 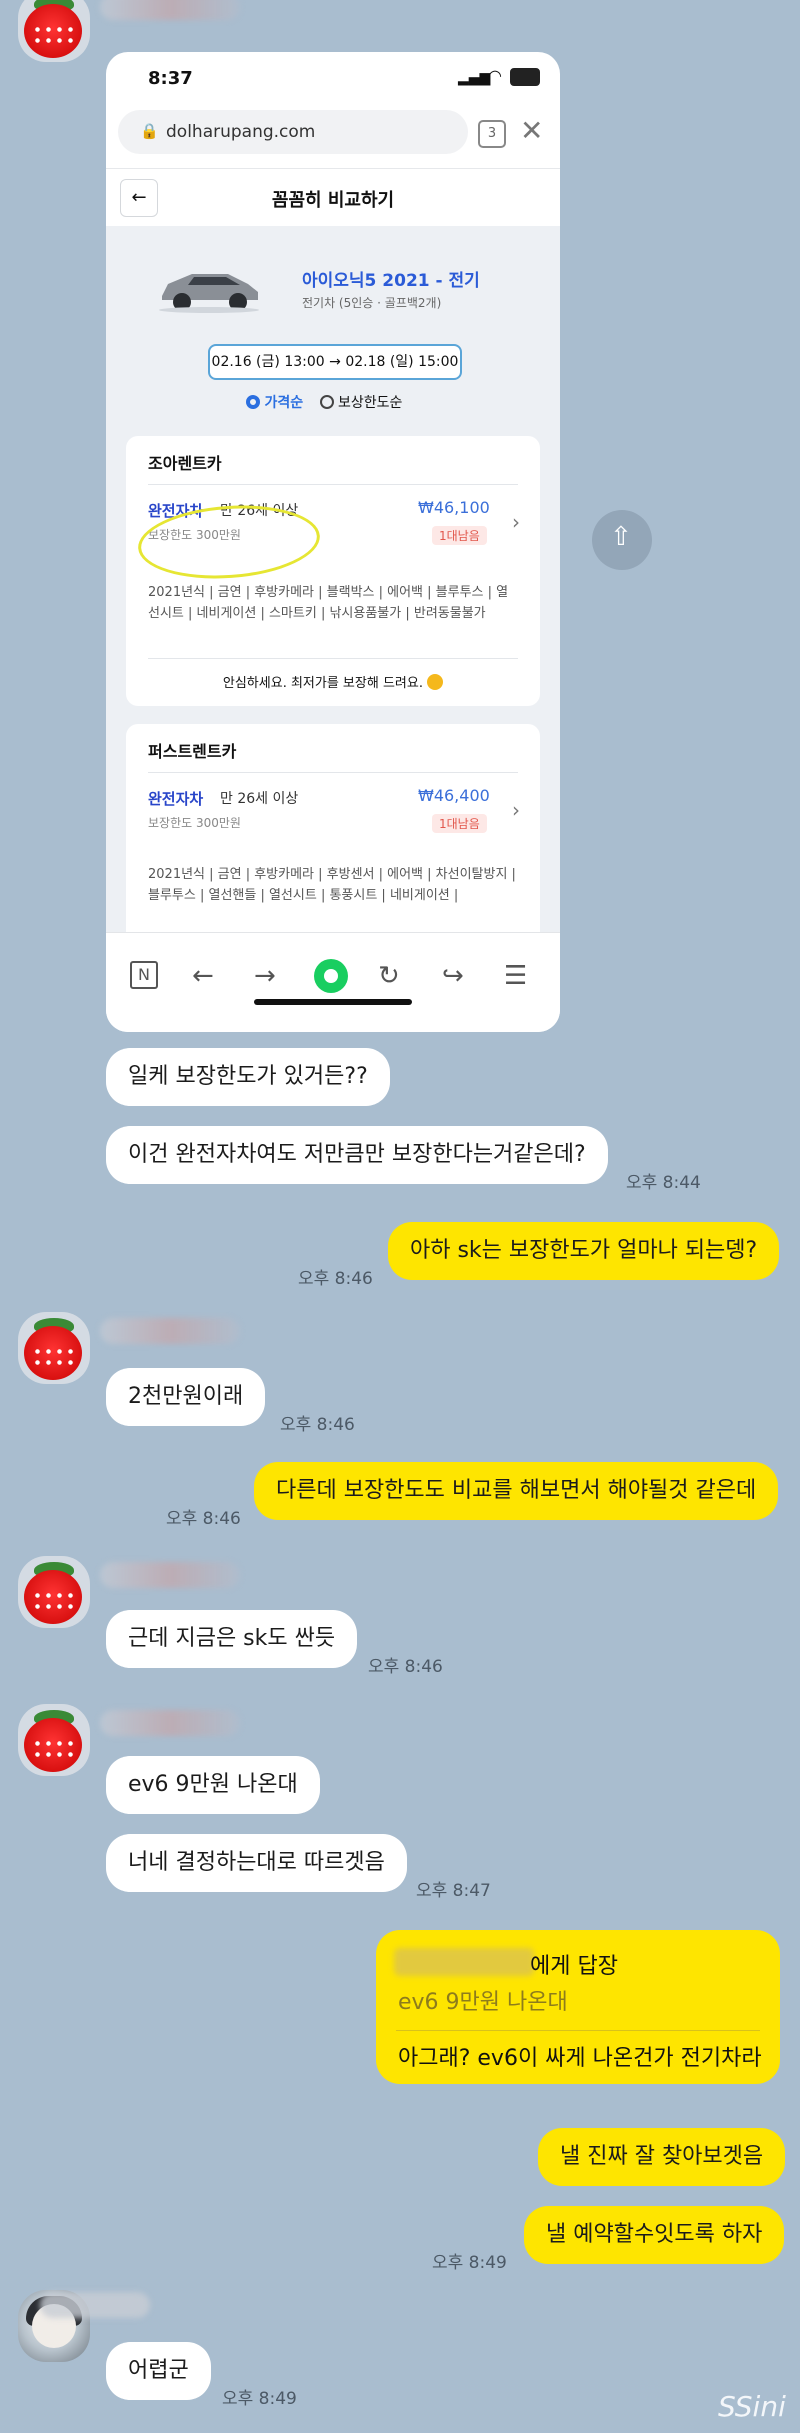 What do you see at coordinates (333, 1002) in the screenshot?
I see `home-indicator` at bounding box center [333, 1002].